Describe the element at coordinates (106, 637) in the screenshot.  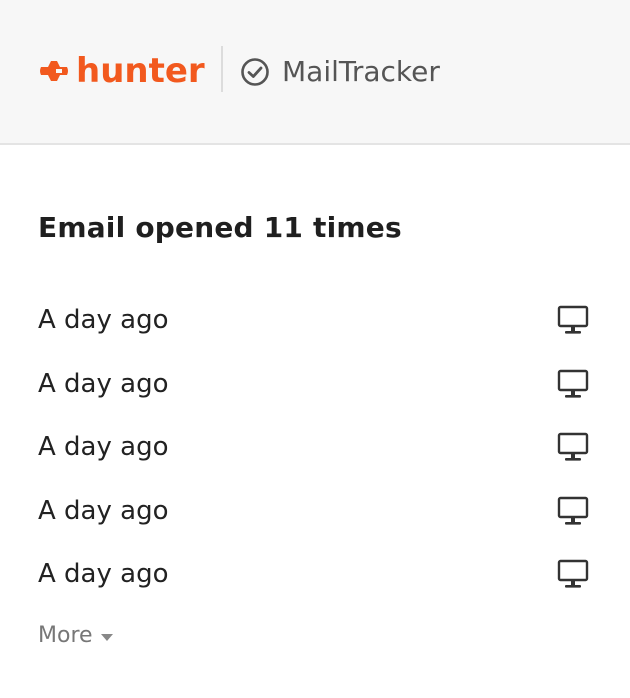
I see `caret-down-icon` at that location.